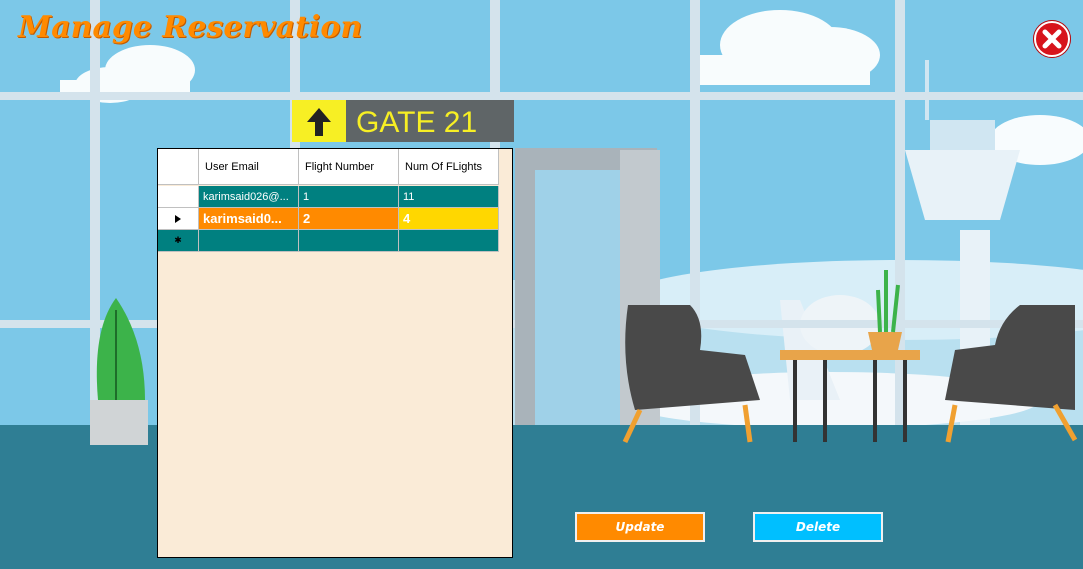 The width and height of the screenshot is (1083, 569). Describe the element at coordinates (640, 527) in the screenshot. I see `update-button: Update` at that location.